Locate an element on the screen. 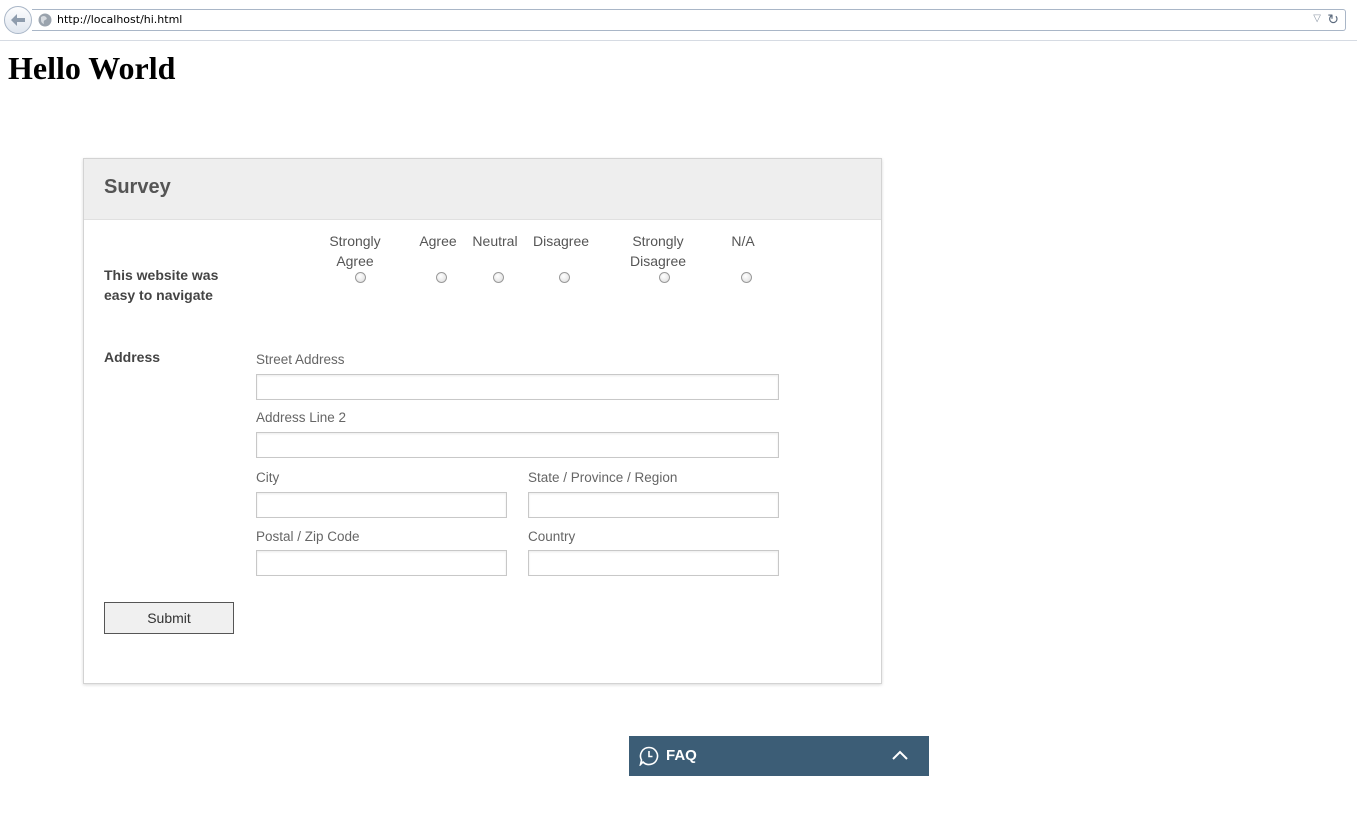  option-label-neutral: Neutral is located at coordinates (495, 241).